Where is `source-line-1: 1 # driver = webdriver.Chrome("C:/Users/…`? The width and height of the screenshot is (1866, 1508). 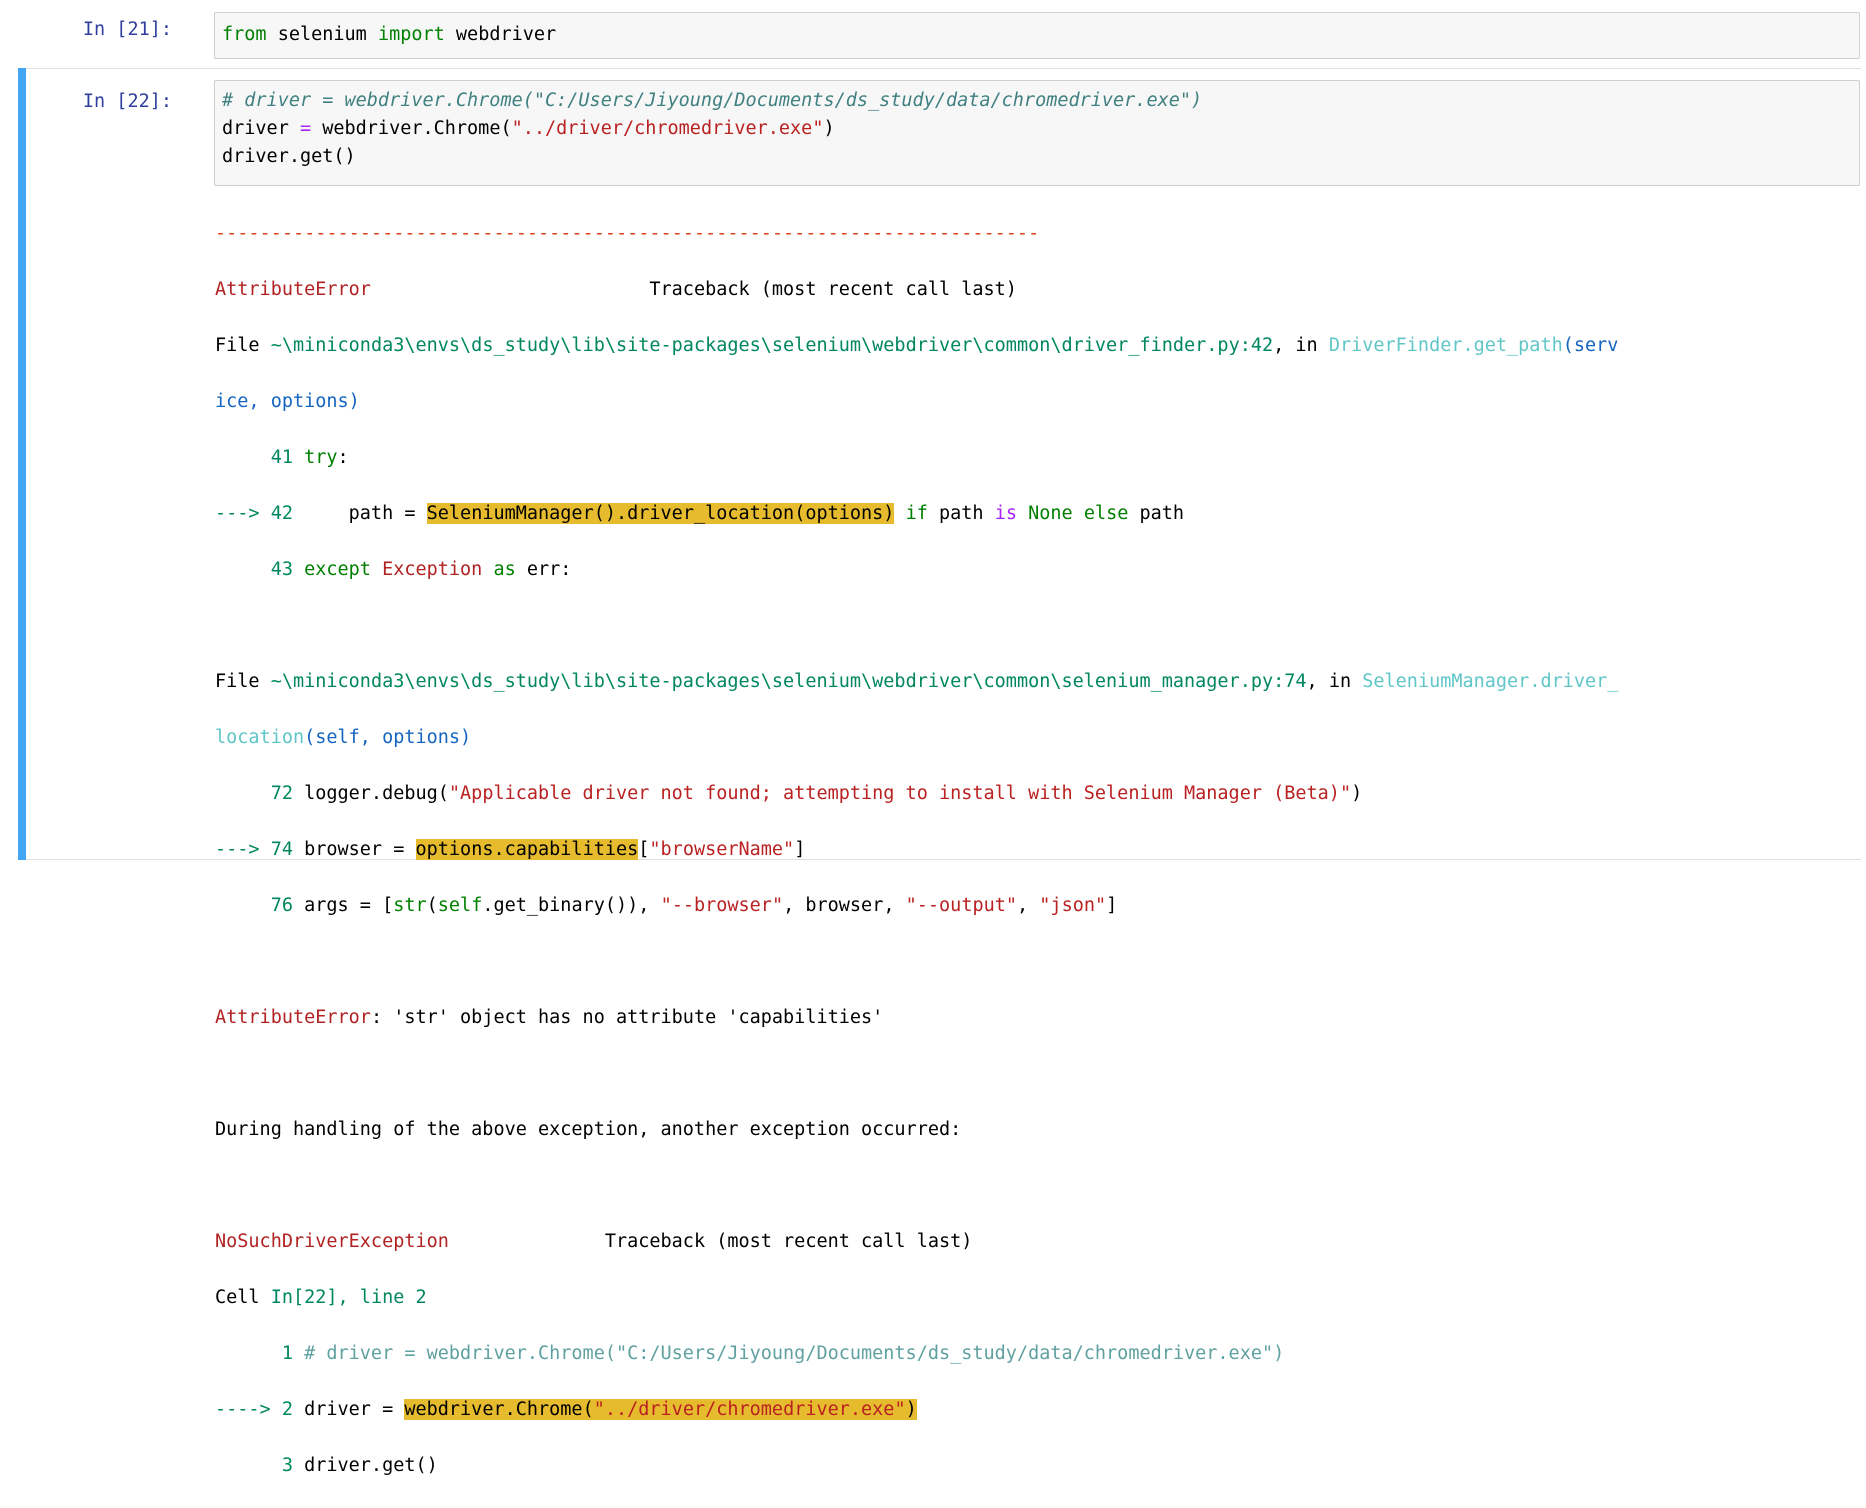 source-line-1: 1 # driver = webdriver.Chrome("C:/Users/… is located at coordinates (916, 1354).